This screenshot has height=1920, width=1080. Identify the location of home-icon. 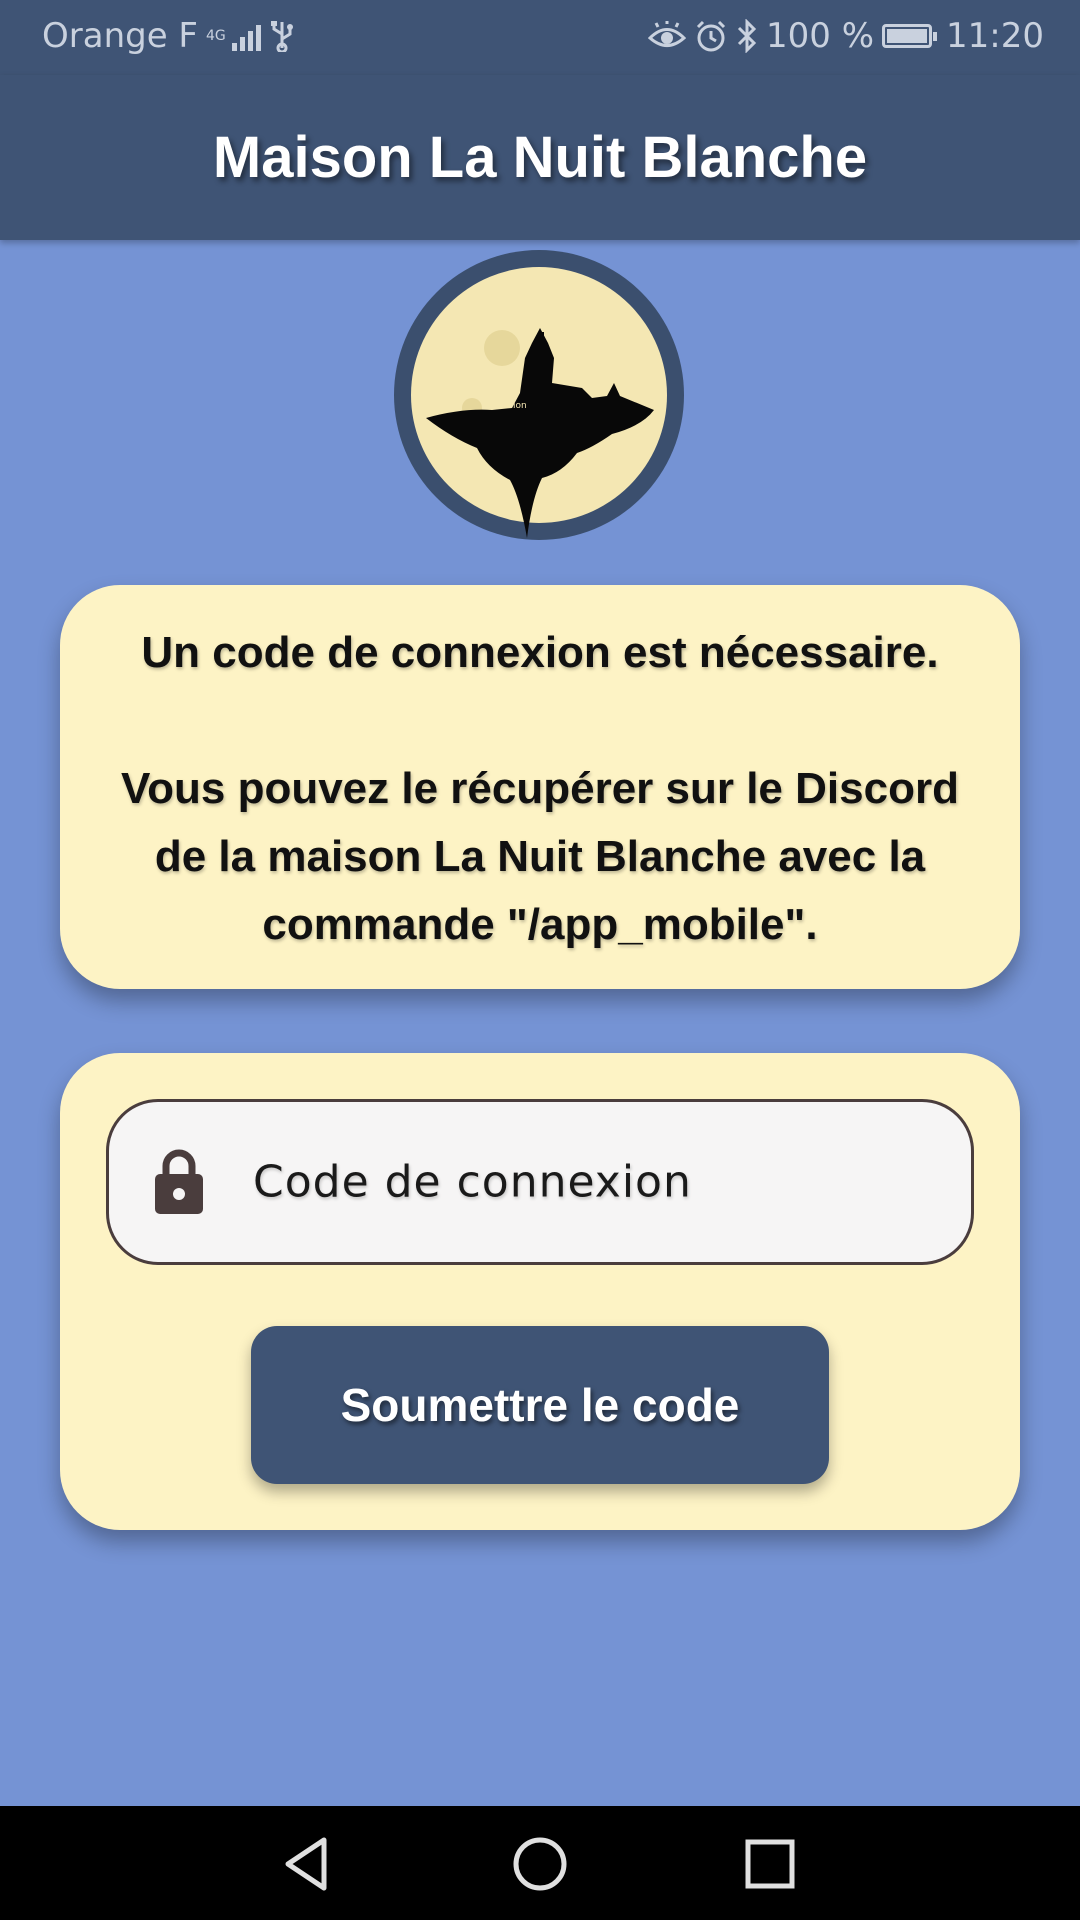
(540, 1864).